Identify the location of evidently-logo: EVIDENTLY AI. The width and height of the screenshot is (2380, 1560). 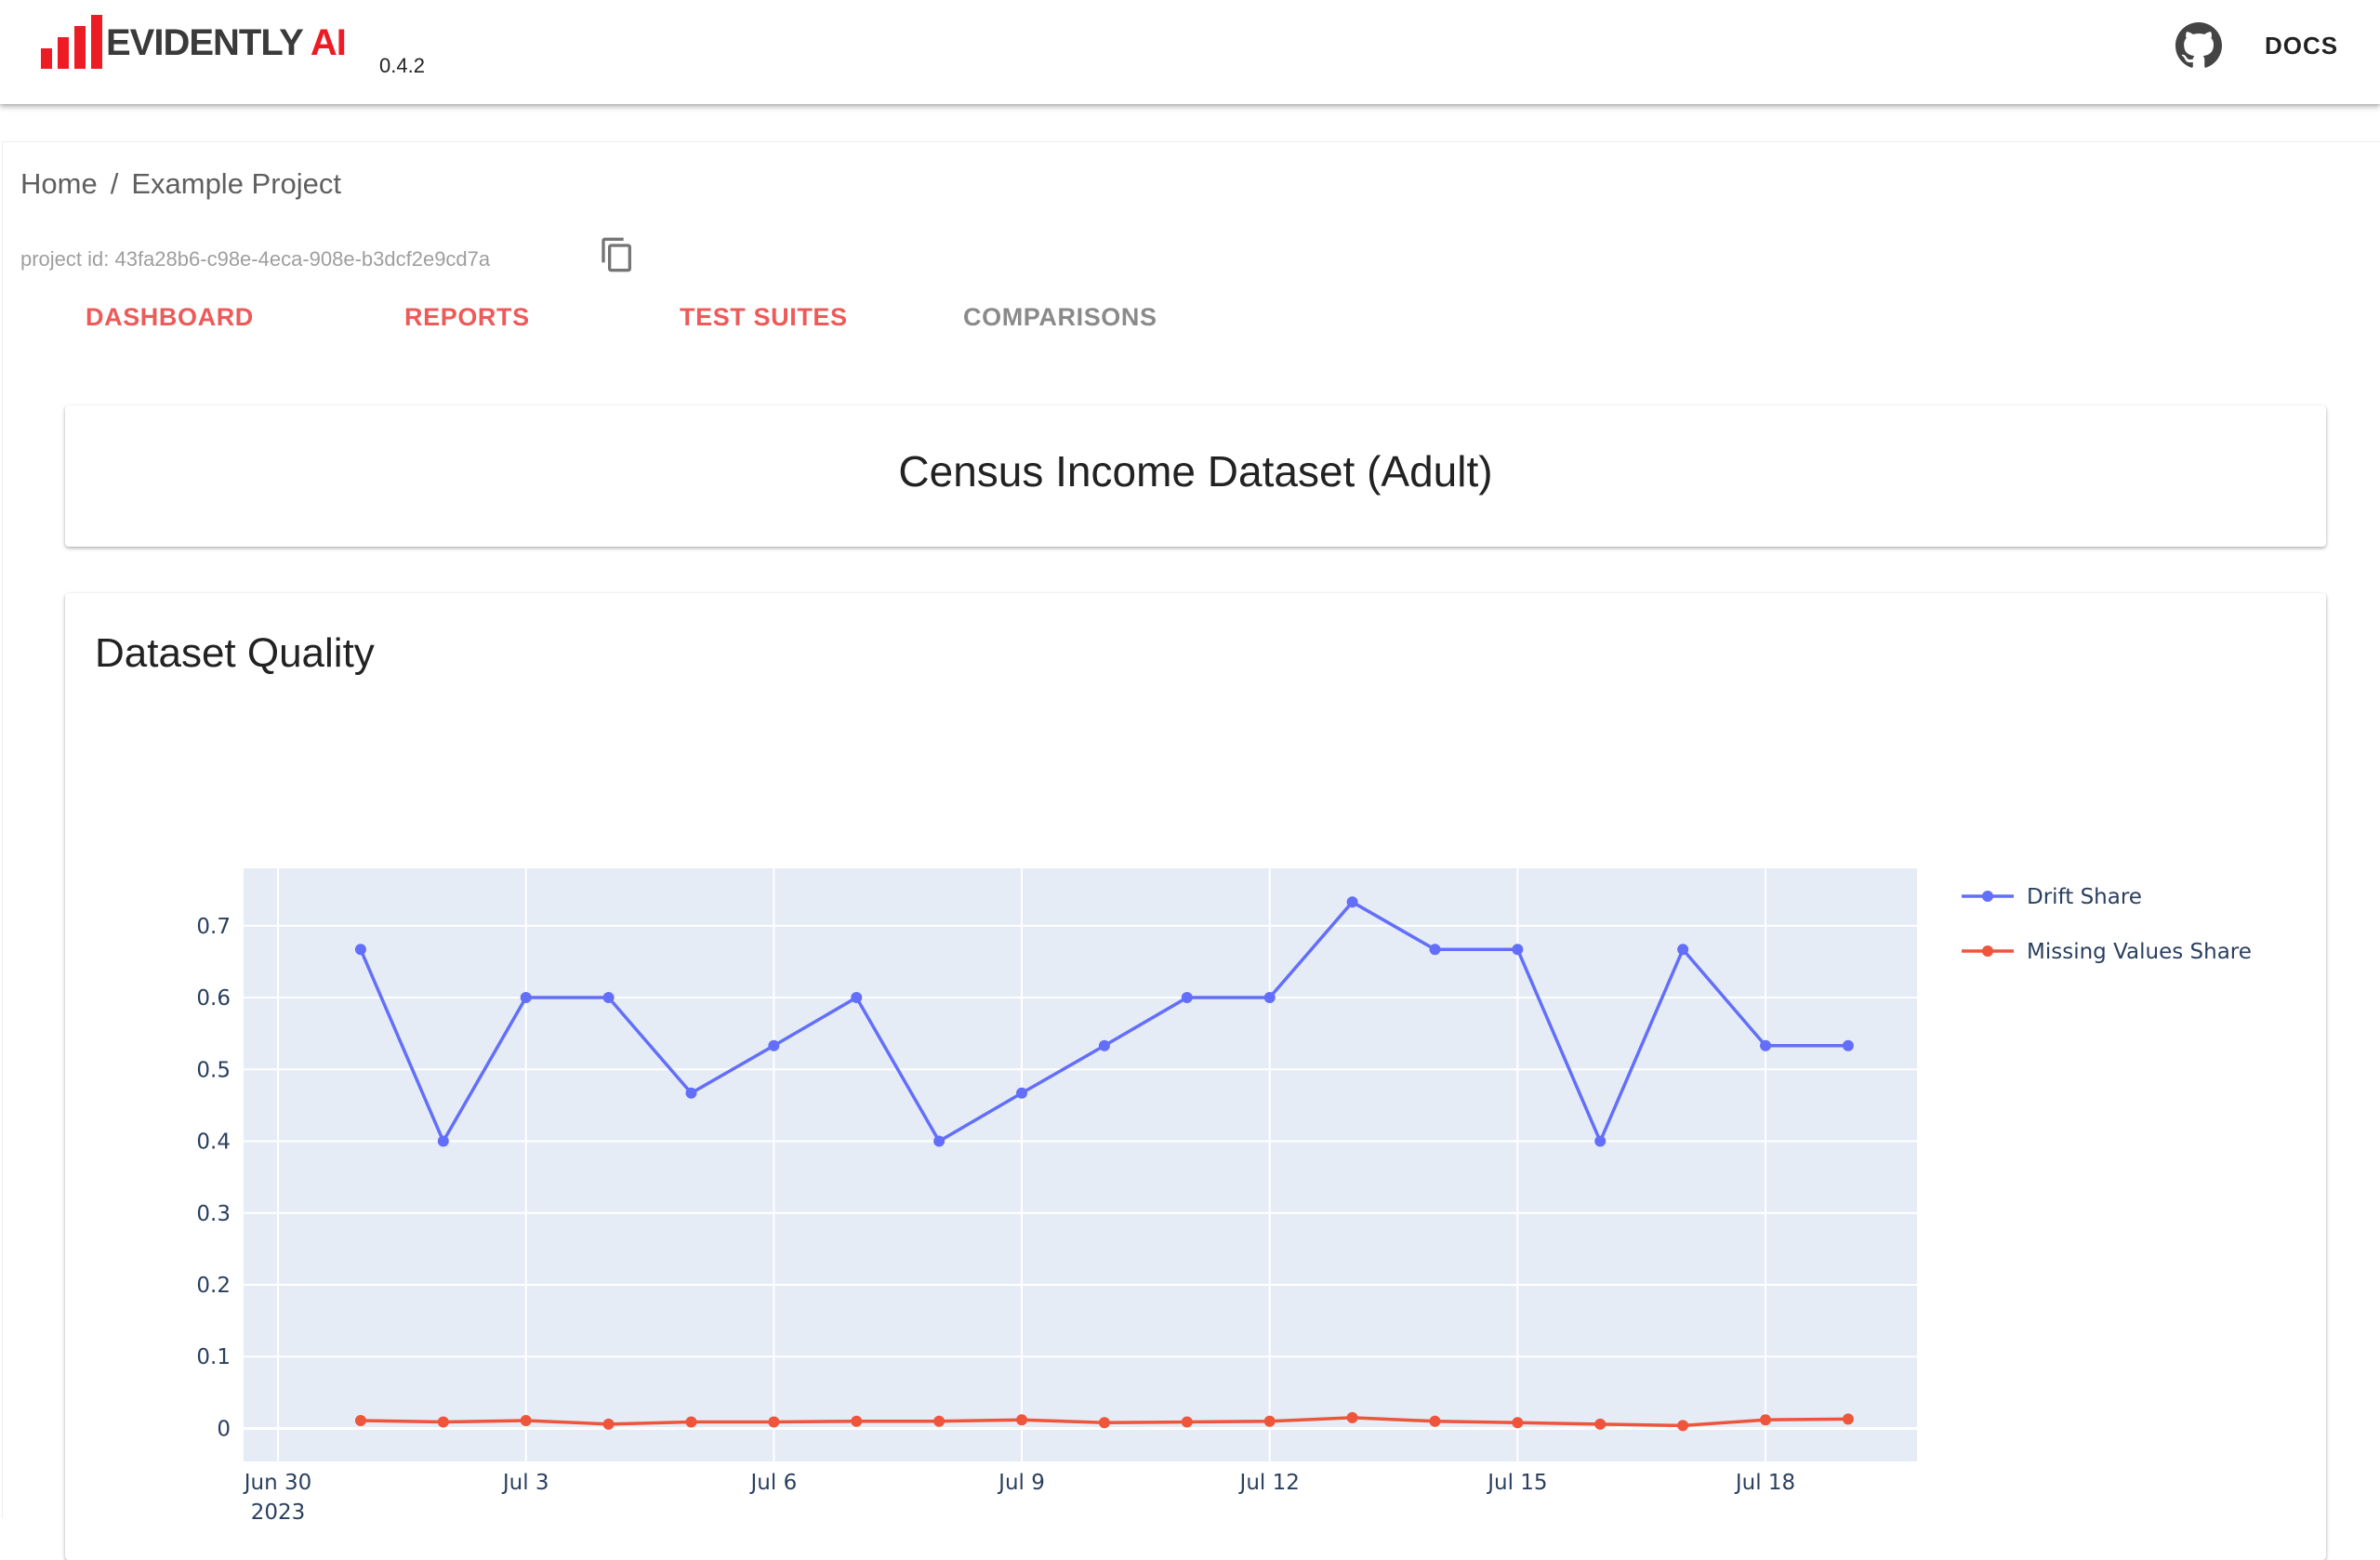
(194, 40).